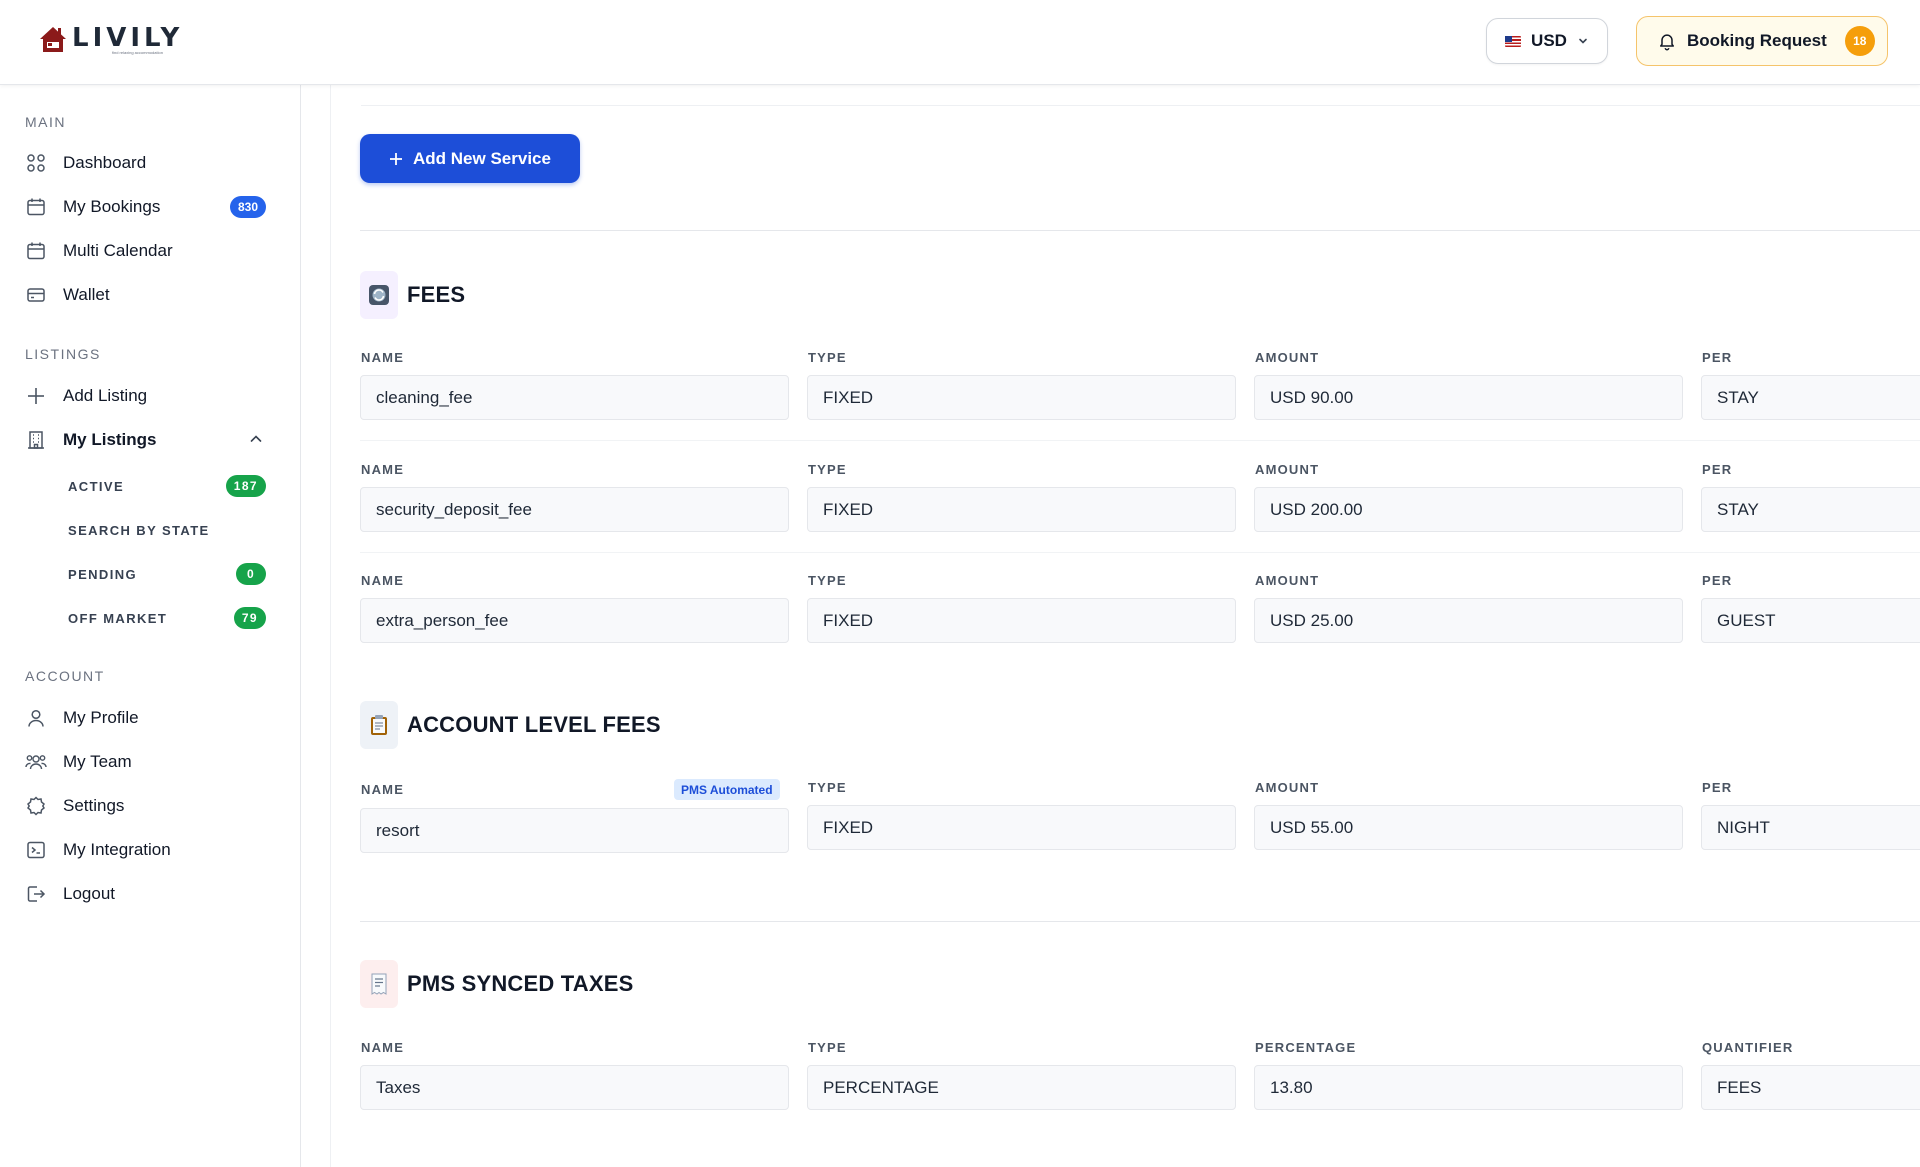  Describe the element at coordinates (36, 440) in the screenshot. I see `building-icon` at that location.